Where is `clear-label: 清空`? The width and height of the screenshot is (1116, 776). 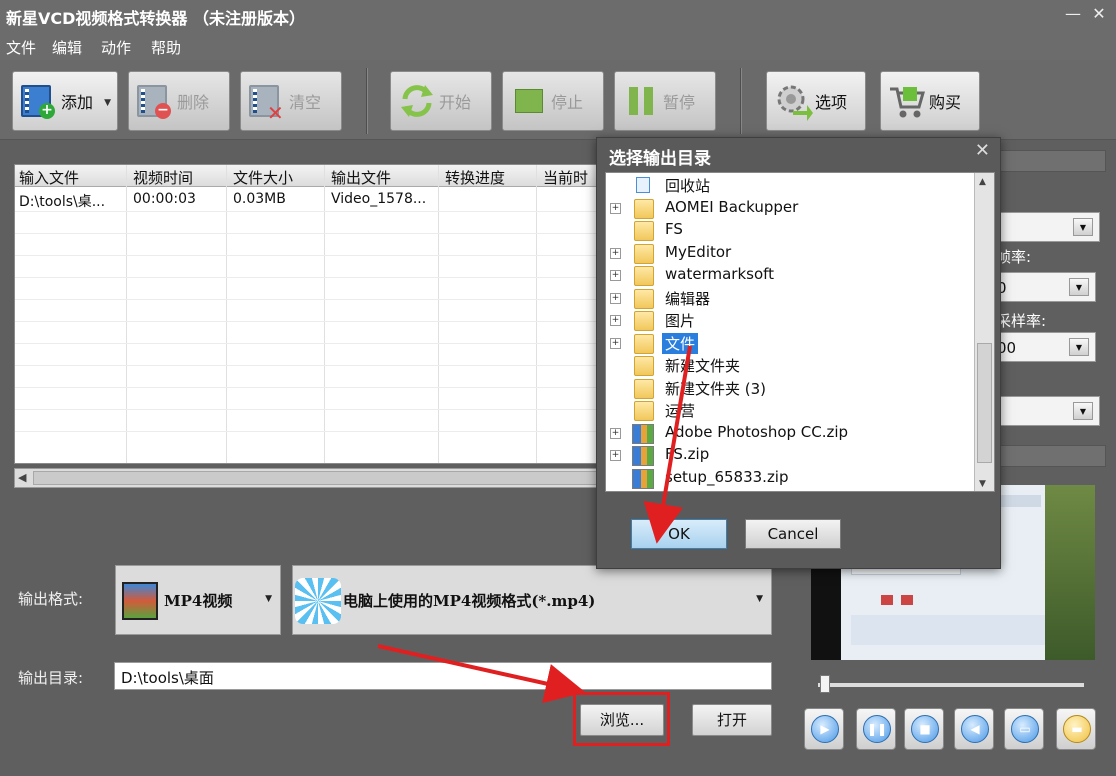 clear-label: 清空 is located at coordinates (305, 102).